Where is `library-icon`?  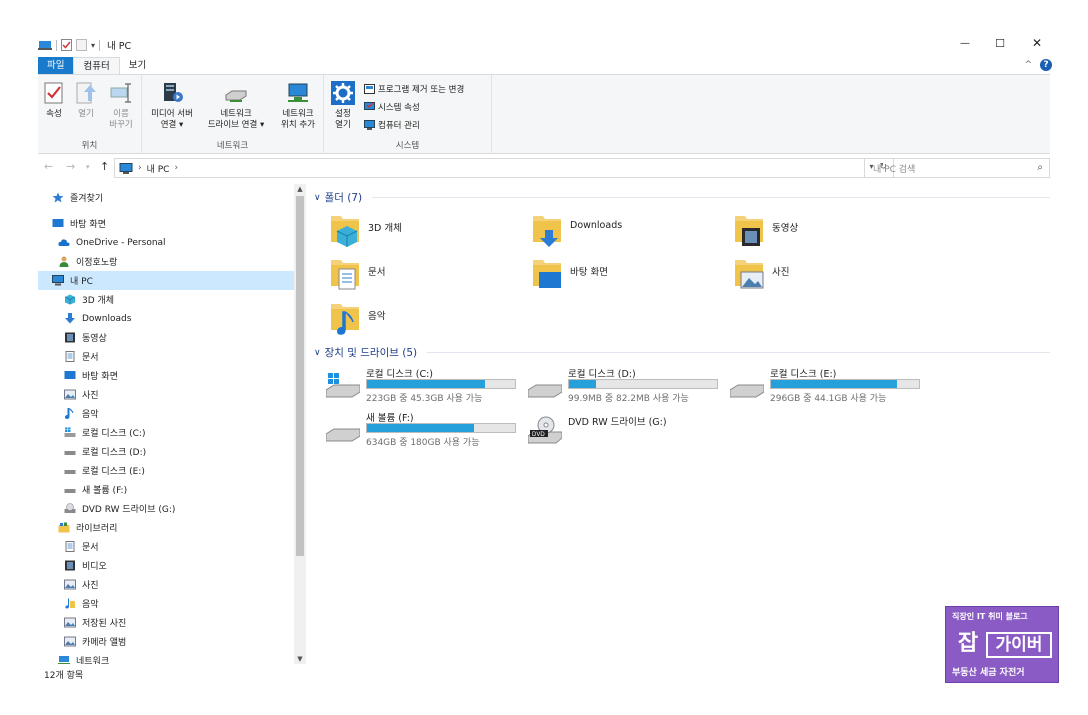 library-icon is located at coordinates (64, 527).